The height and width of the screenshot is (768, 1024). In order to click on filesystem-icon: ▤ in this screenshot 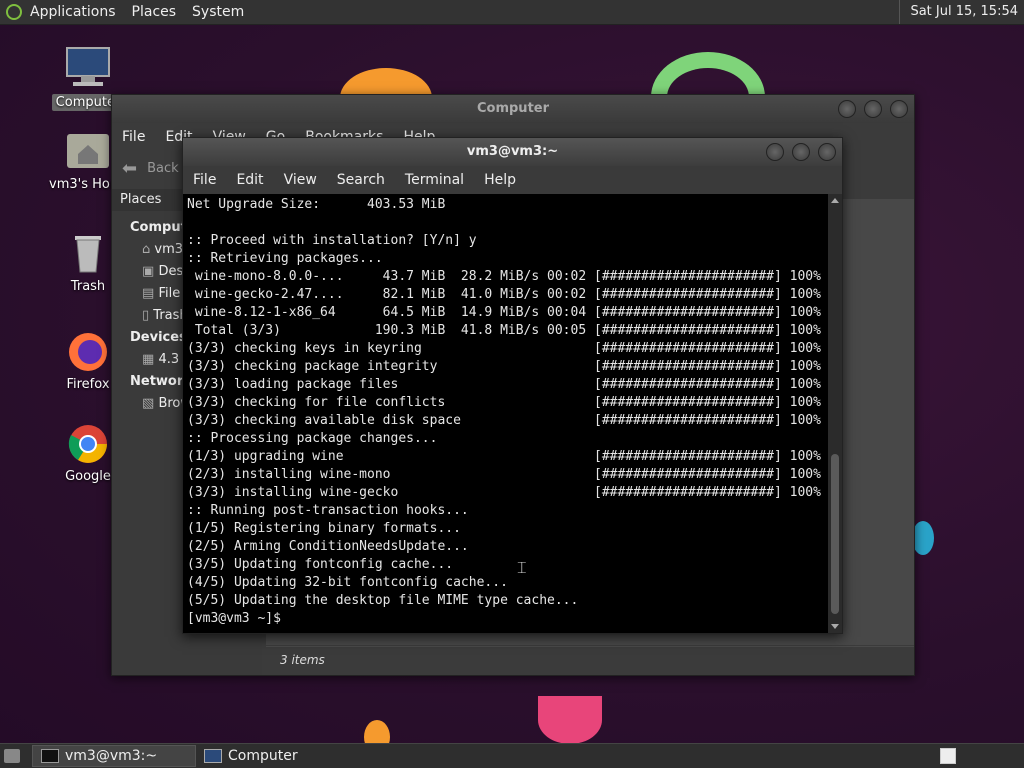, I will do `click(148, 293)`.